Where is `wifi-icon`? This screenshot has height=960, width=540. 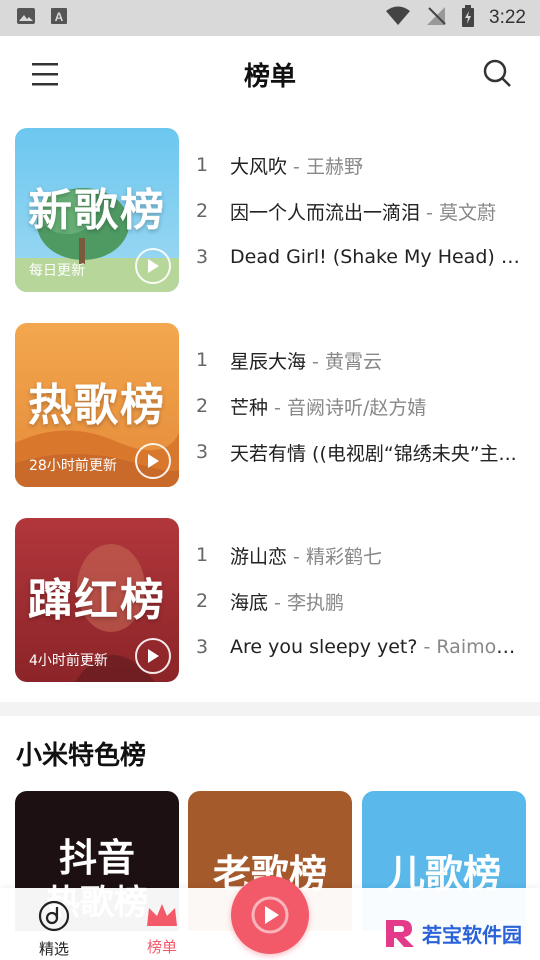
wifi-icon is located at coordinates (398, 18).